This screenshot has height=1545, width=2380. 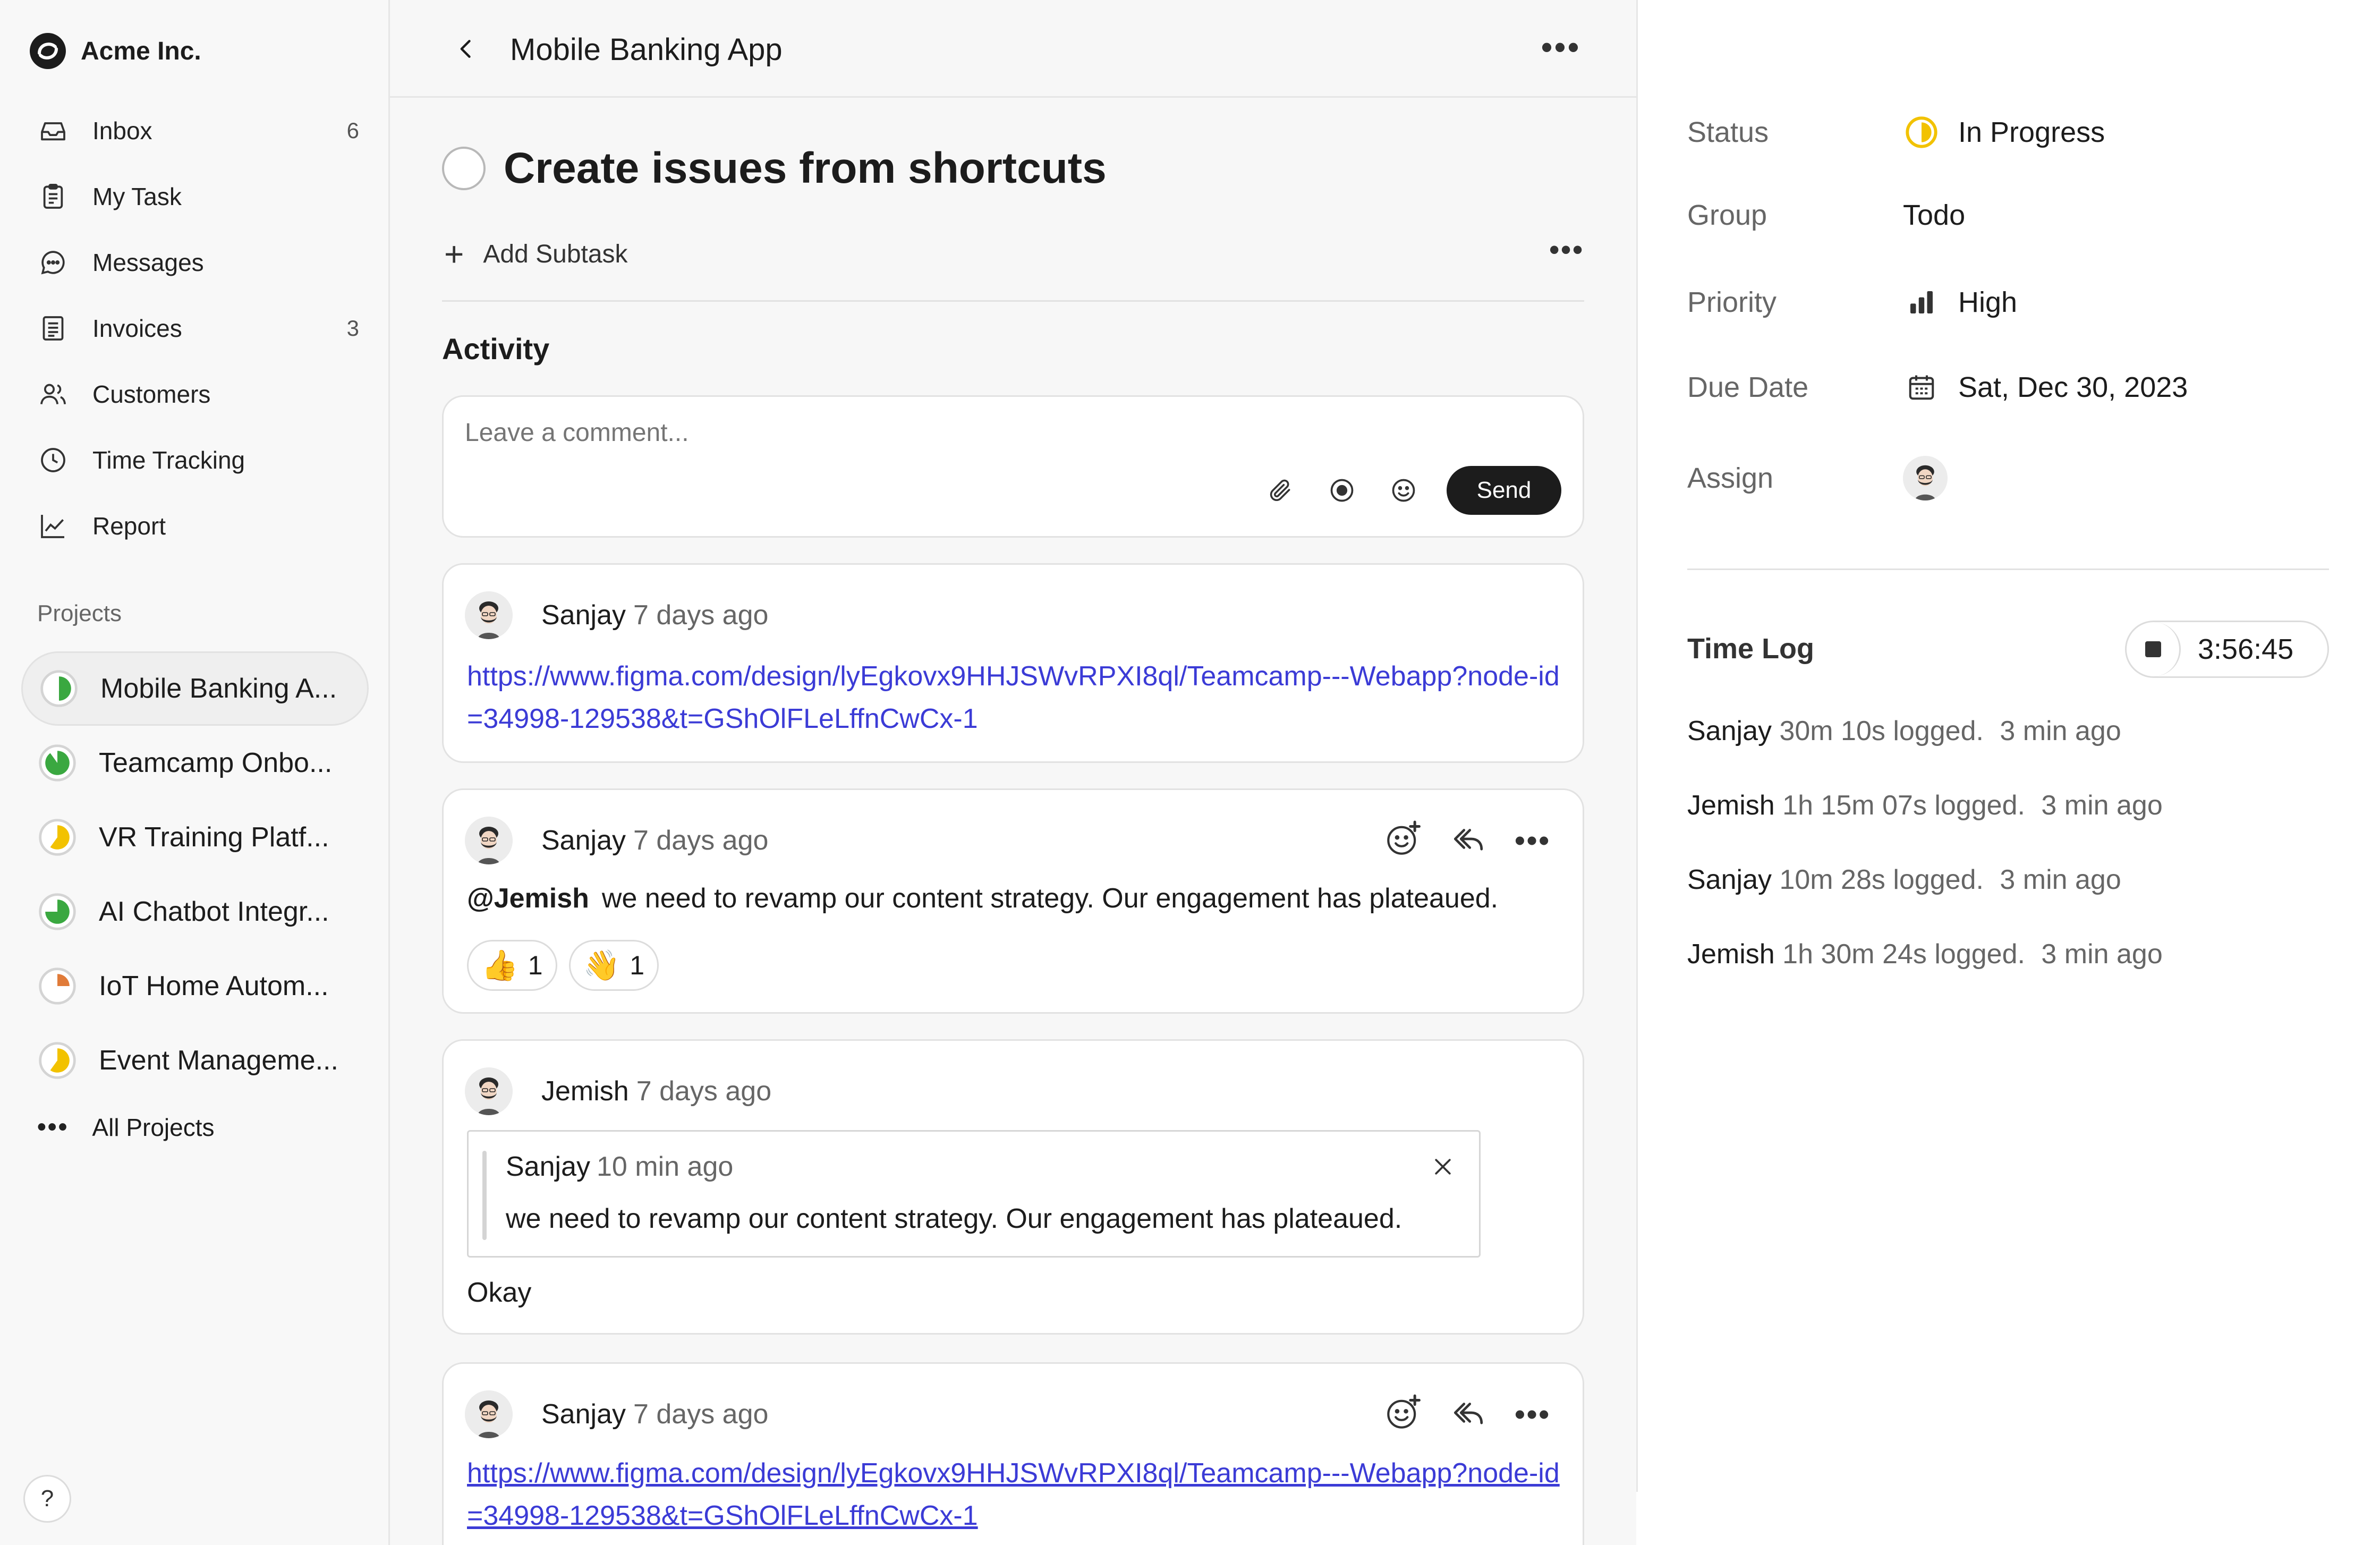 What do you see at coordinates (454, 254) in the screenshot?
I see `plus-icon: +` at bounding box center [454, 254].